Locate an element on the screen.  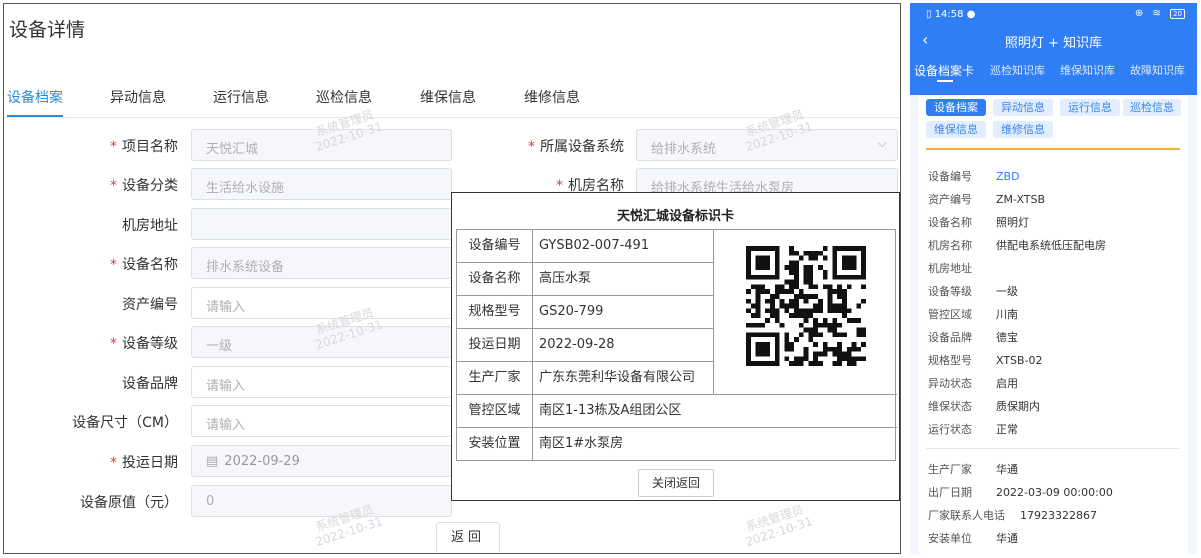
info-row: 生产厂家 华通 is located at coordinates (973, 469).